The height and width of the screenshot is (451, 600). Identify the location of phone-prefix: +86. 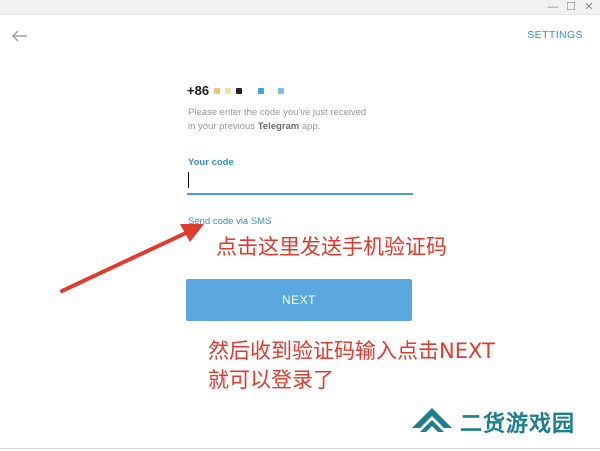
(198, 90).